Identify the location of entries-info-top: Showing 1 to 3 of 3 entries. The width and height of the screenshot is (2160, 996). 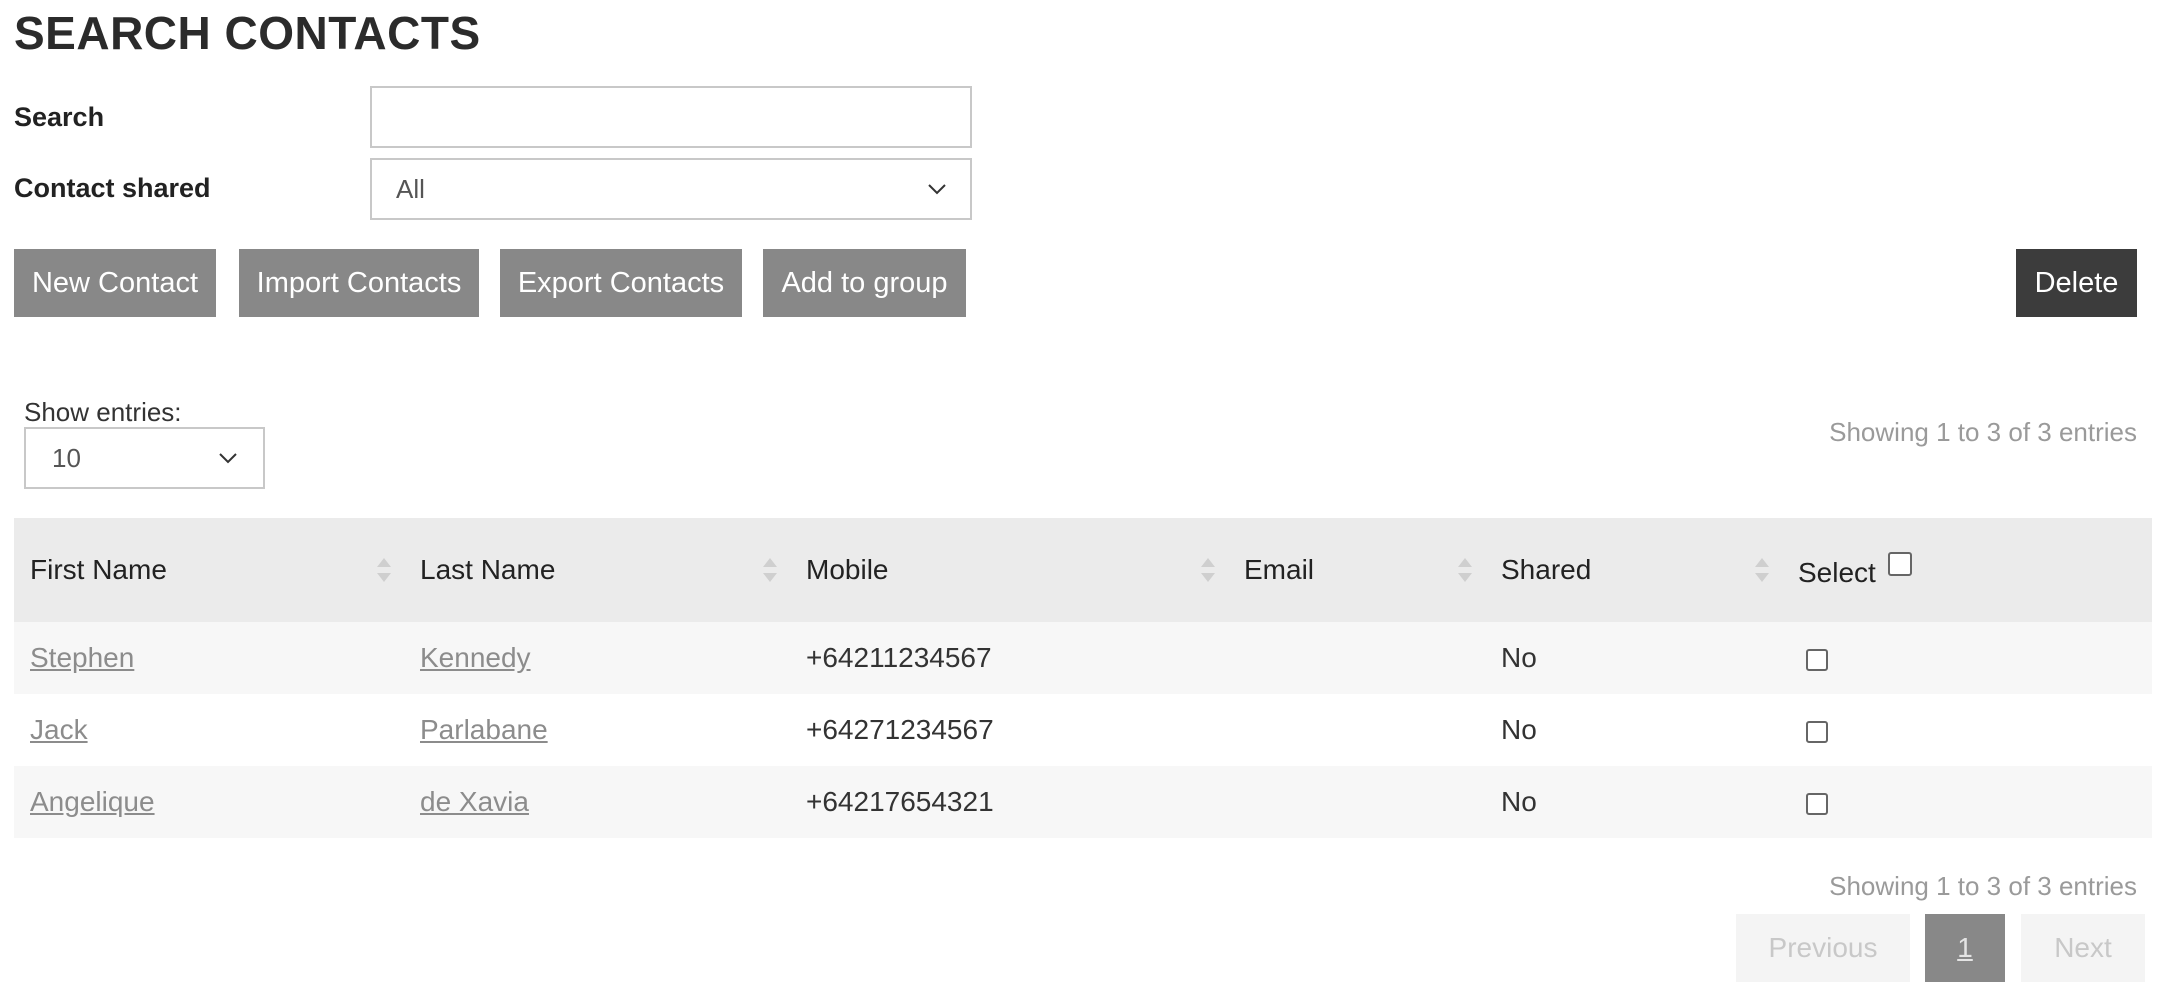
(1983, 432).